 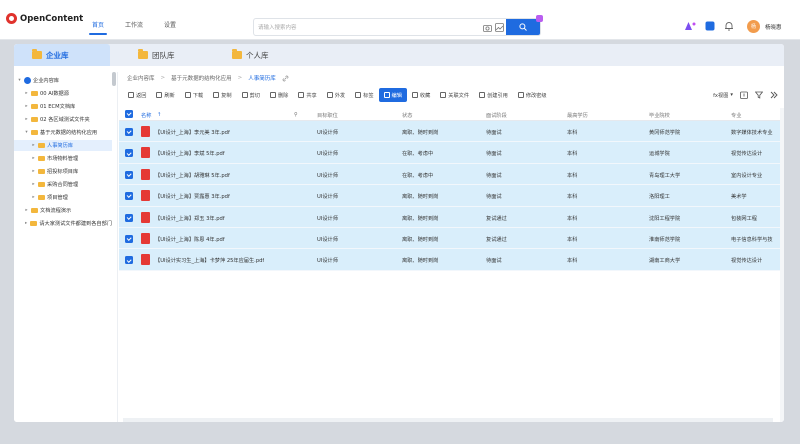 I want to click on table-vertical-scrollbar, so click(x=782, y=265).